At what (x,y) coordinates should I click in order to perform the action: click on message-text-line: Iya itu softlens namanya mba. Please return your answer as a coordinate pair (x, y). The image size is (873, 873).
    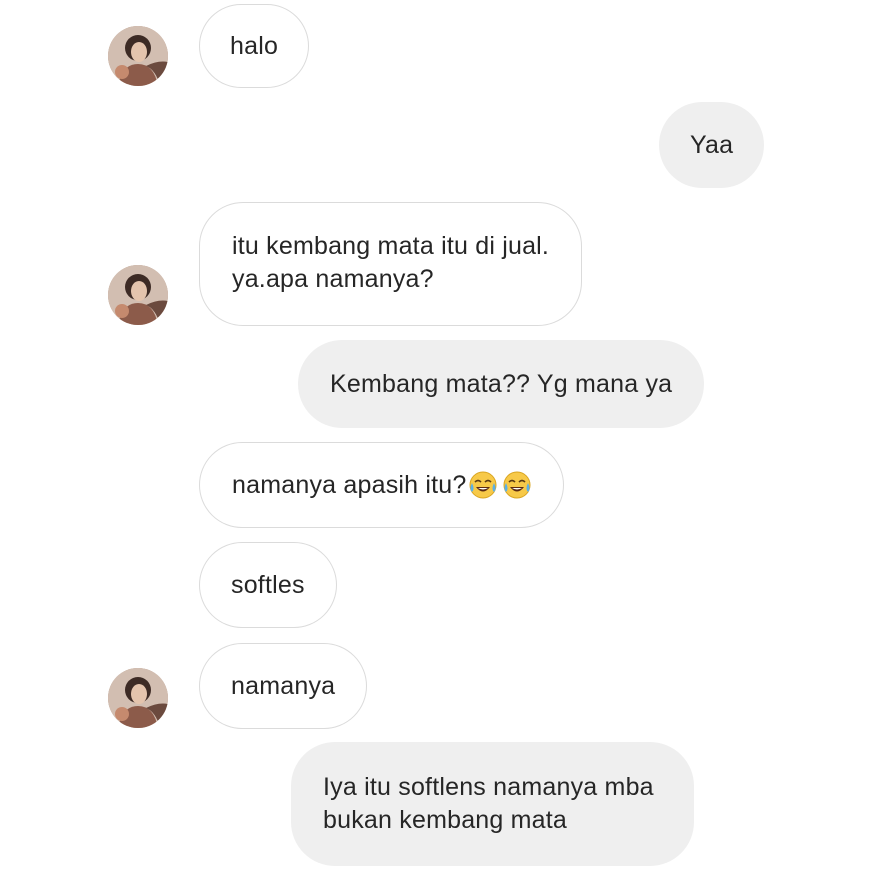
    Looking at the image, I should click on (488, 787).